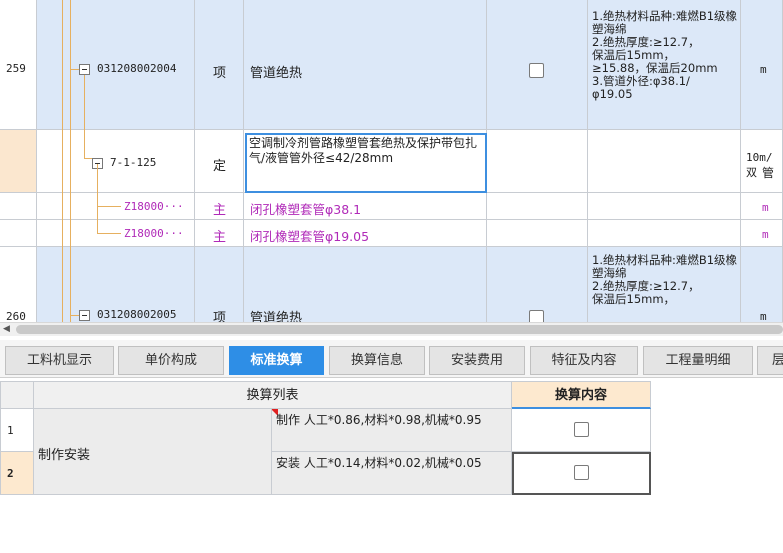  I want to click on header-conversion-content-label: 换算内容, so click(580, 395).